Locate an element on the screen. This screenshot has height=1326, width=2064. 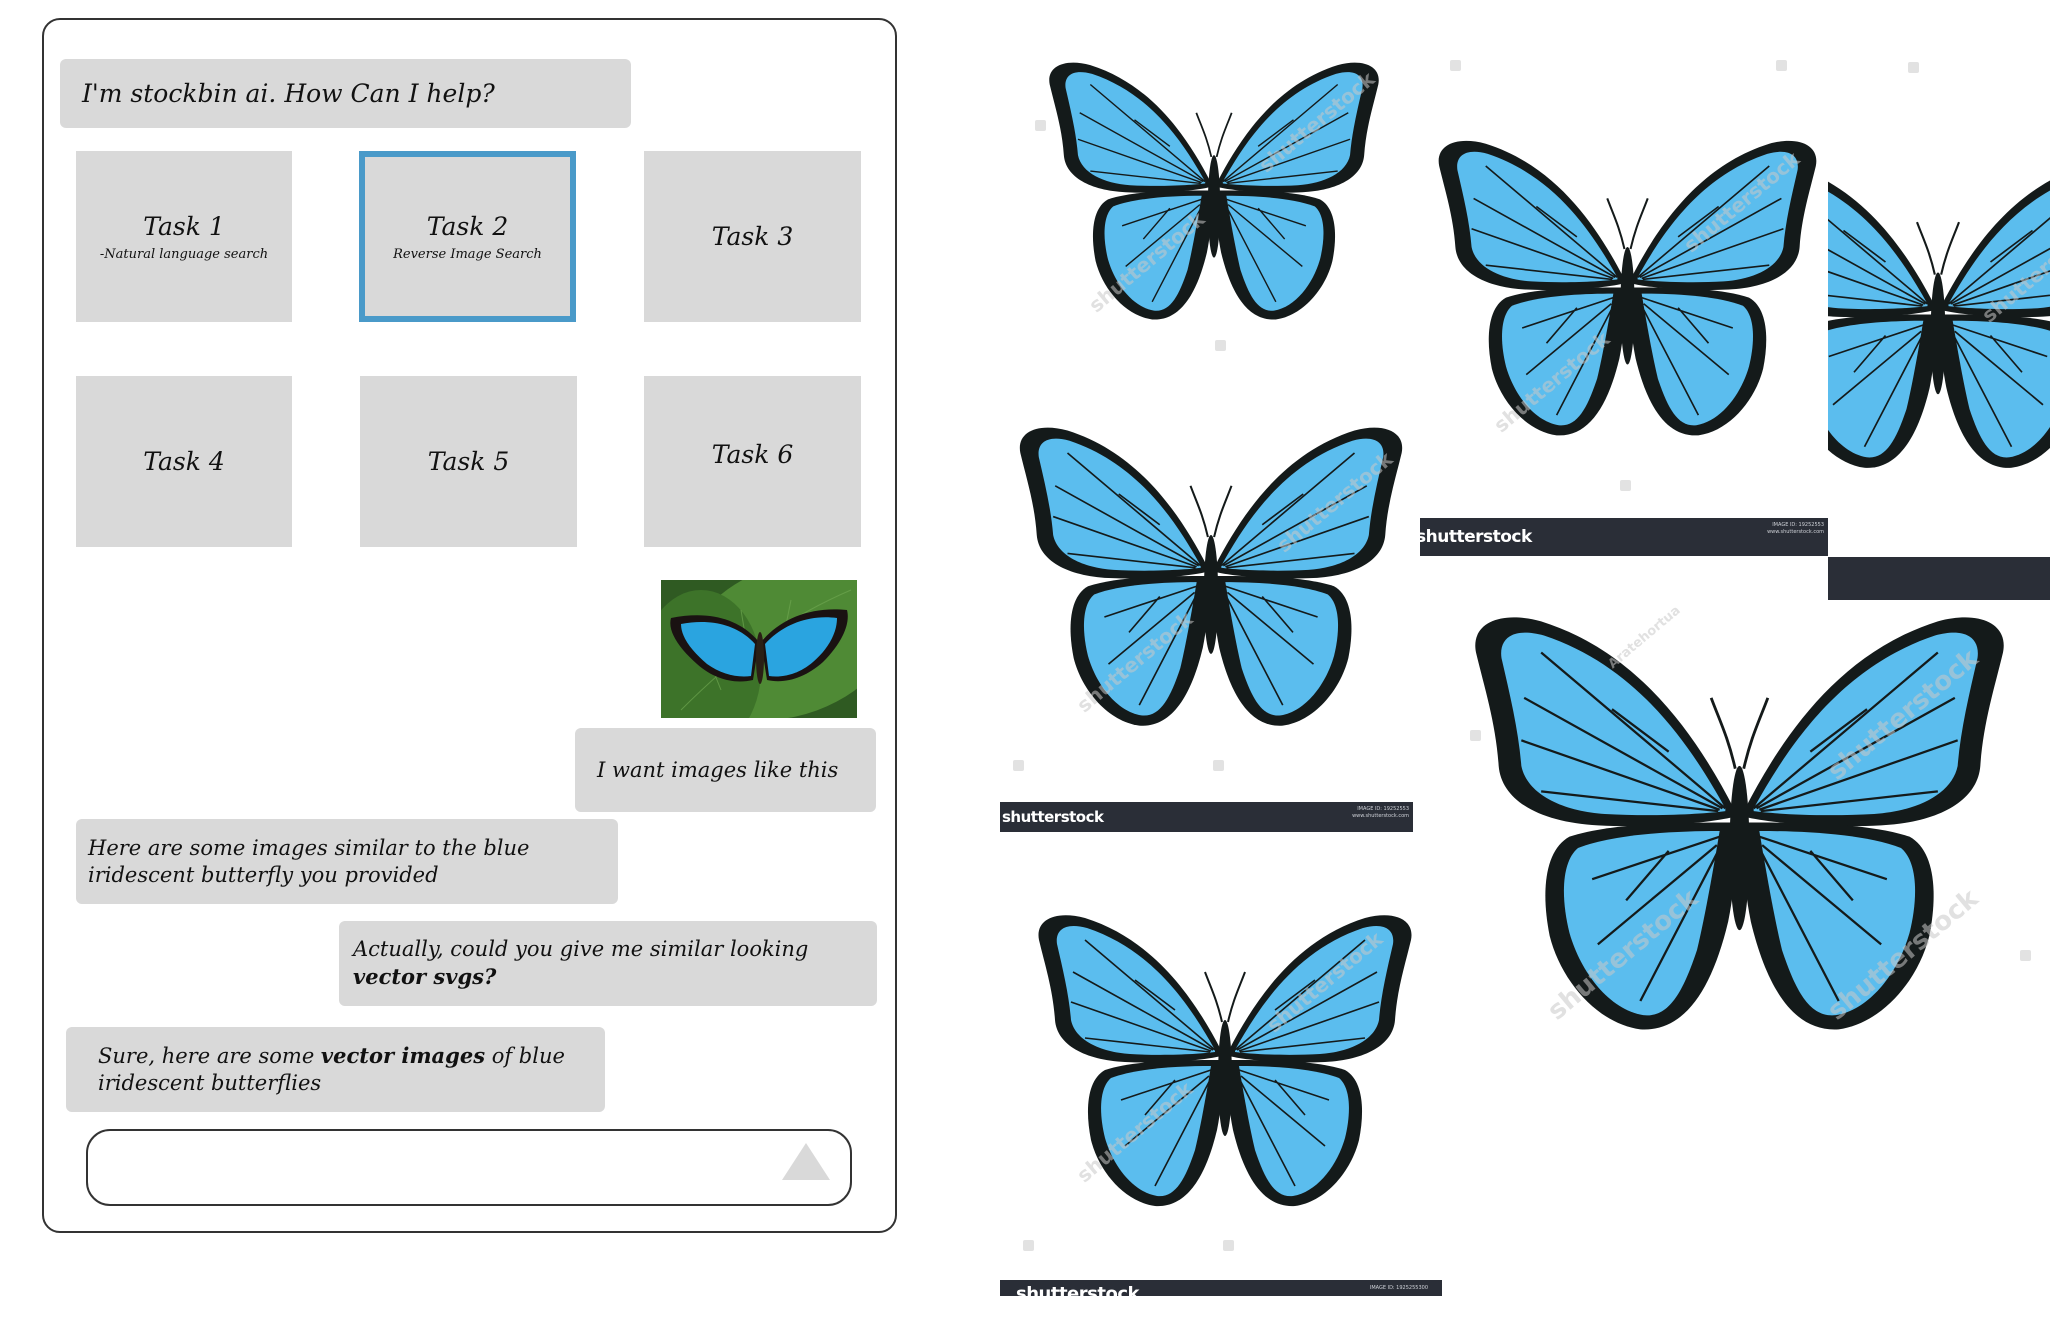
task-card-1: Task 1 -Natural language search is located at coordinates (184, 236).